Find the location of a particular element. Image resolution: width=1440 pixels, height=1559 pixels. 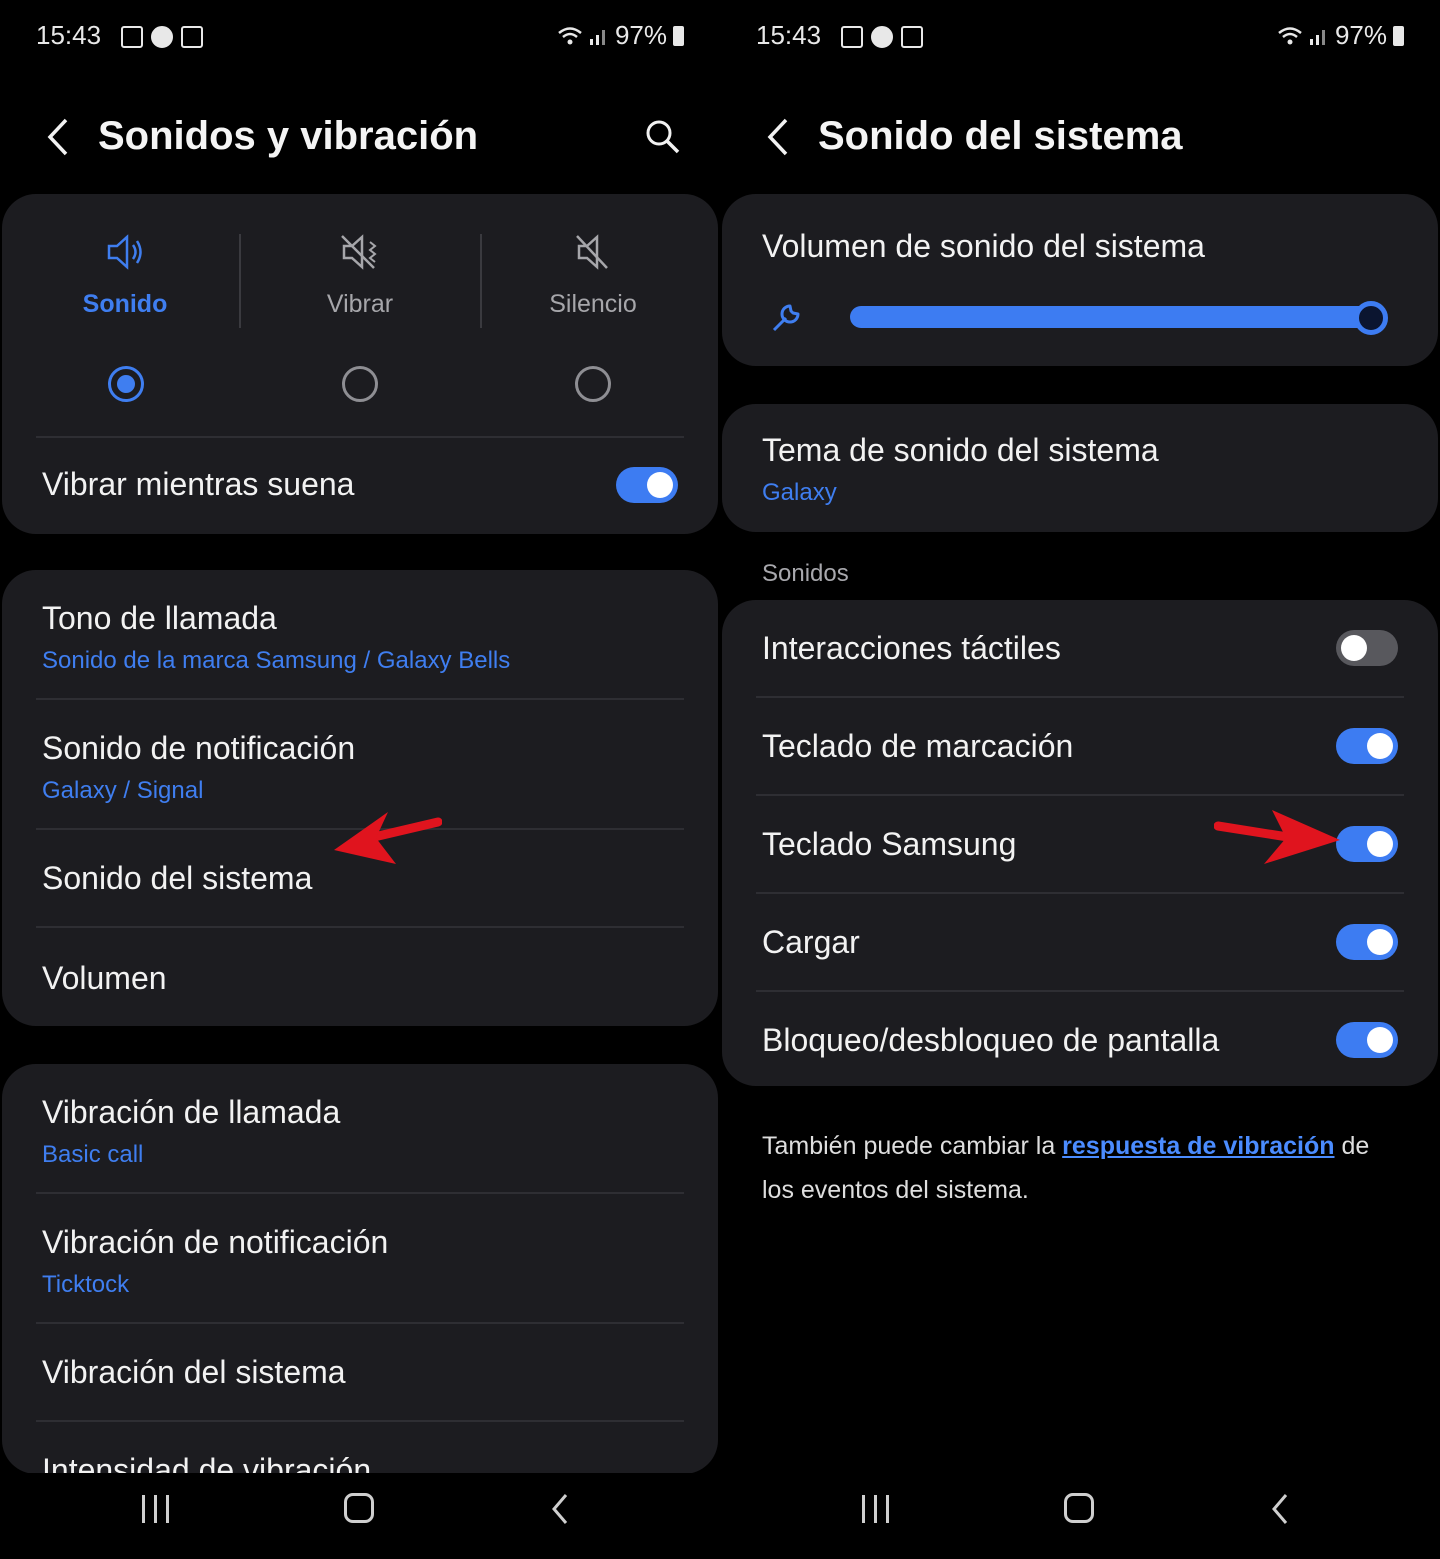

system-volume-slider is located at coordinates (1110, 317).